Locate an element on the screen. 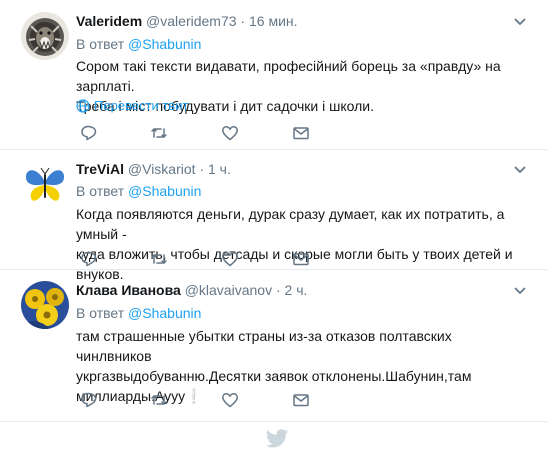 This screenshot has height=454, width=548. translate-label: Перевести твит is located at coordinates (141, 105).